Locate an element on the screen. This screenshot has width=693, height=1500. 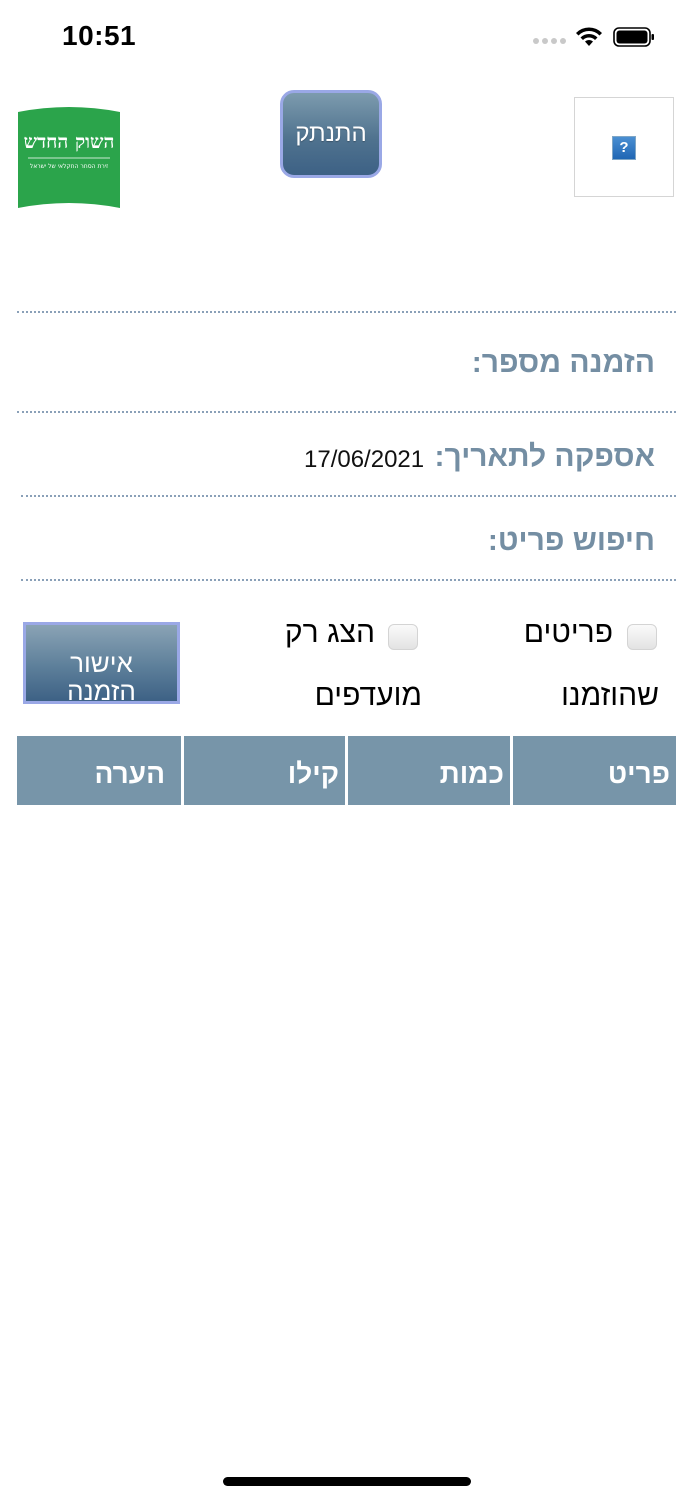
ordered-items-label-line2: שהוזמנו is located at coordinates (610, 695).